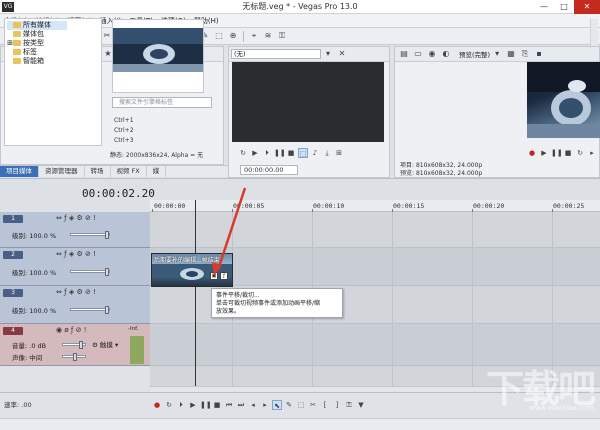 The width and height of the screenshot is (600, 430). I want to click on trimmer-timecode: 00:00:00.00, so click(269, 170).